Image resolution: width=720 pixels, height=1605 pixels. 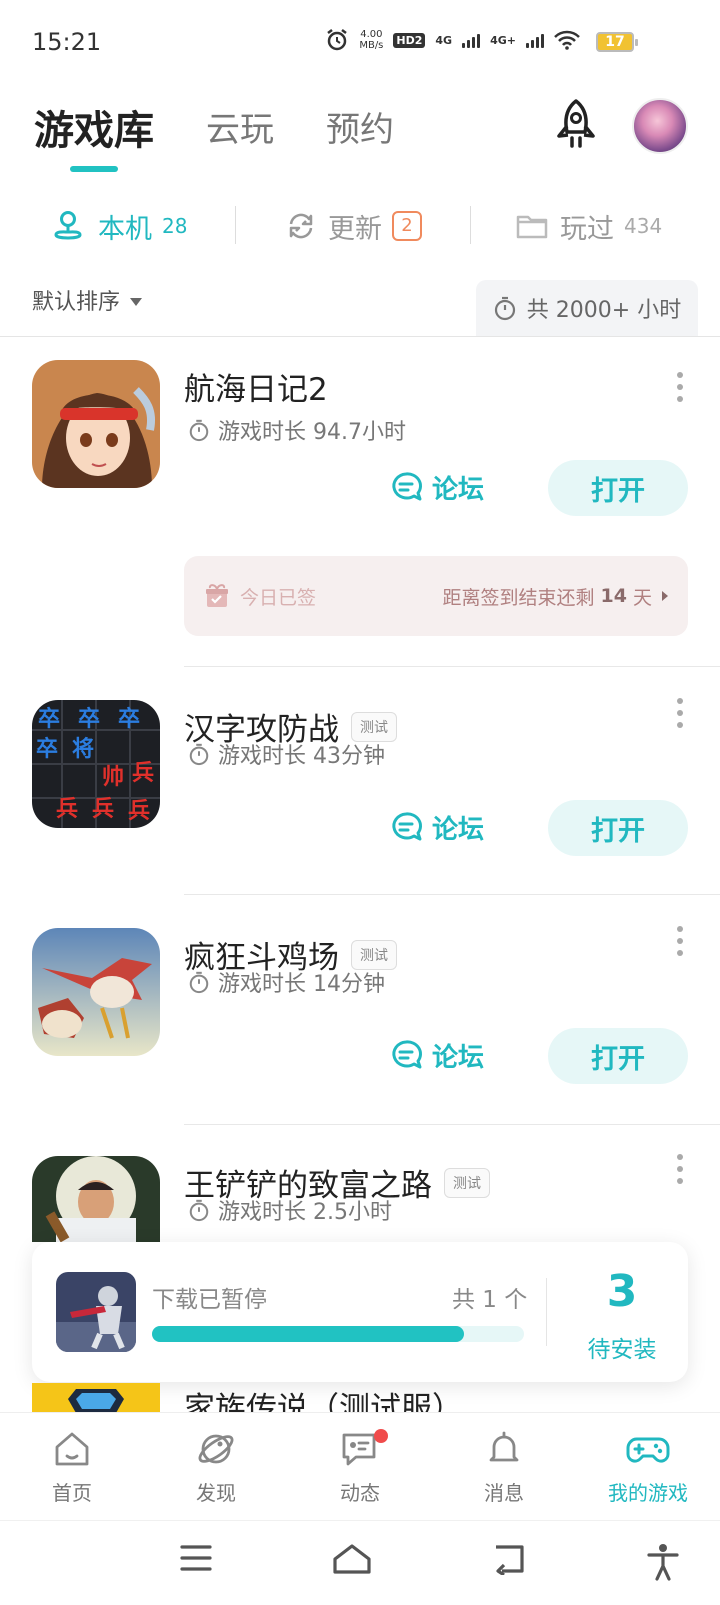 I want to click on segment-local-label: 本机, so click(x=125, y=229).